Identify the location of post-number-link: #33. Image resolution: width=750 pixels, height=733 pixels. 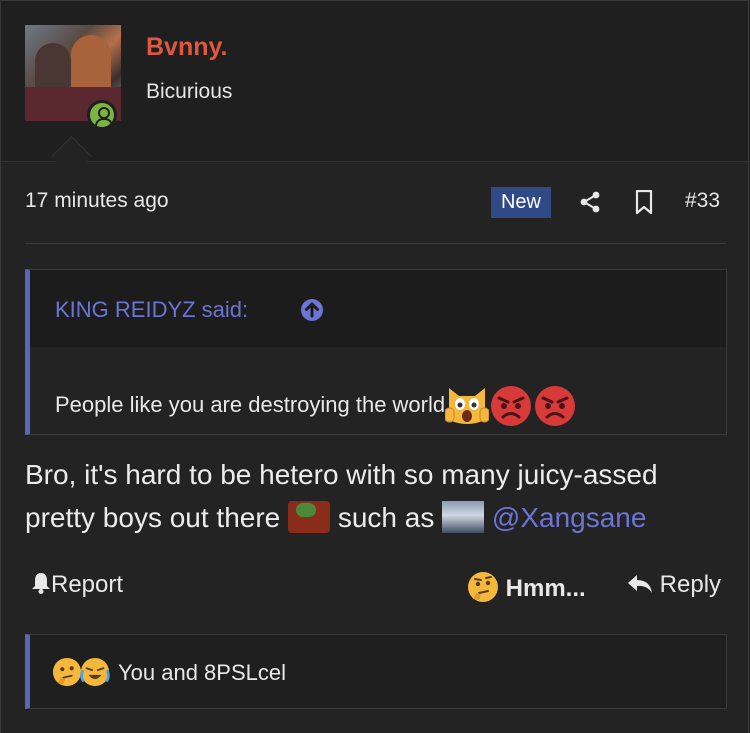
(702, 201).